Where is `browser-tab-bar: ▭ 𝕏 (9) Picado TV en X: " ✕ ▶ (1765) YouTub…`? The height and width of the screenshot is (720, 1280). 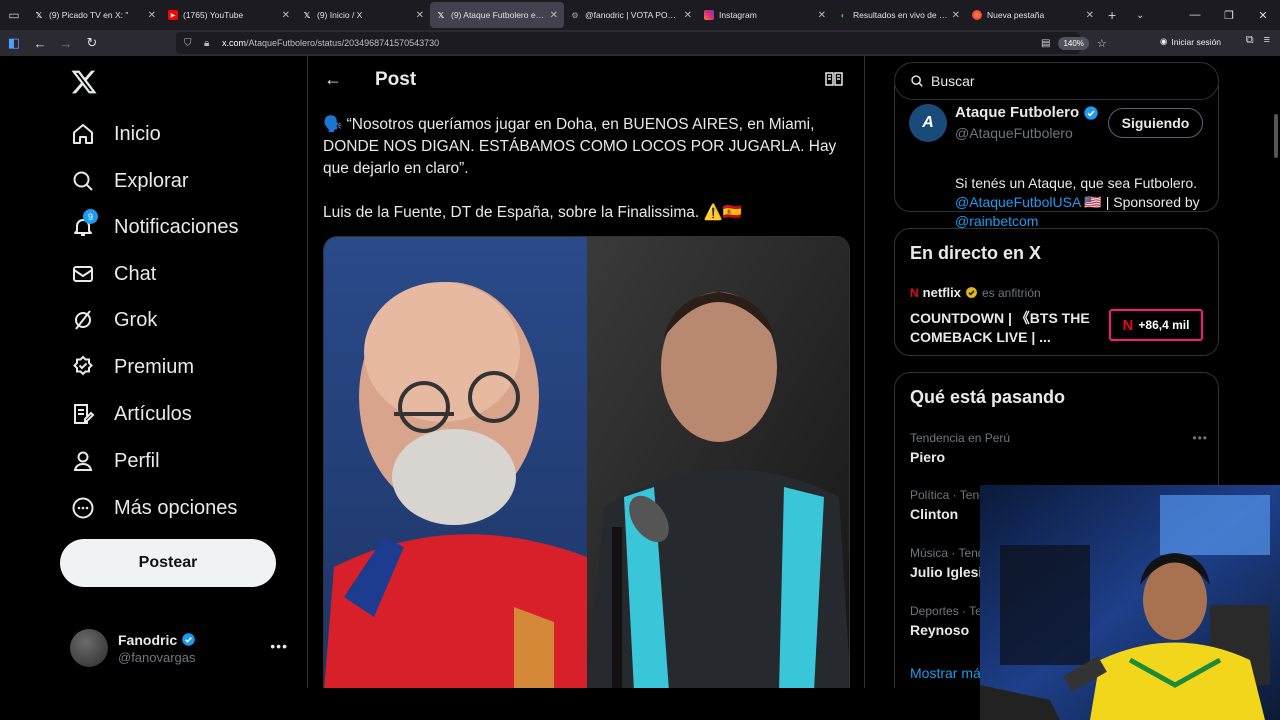 browser-tab-bar: ▭ 𝕏 (9) Picado TV en X: " ✕ ▶ (1765) YouTub… is located at coordinates (640, 15).